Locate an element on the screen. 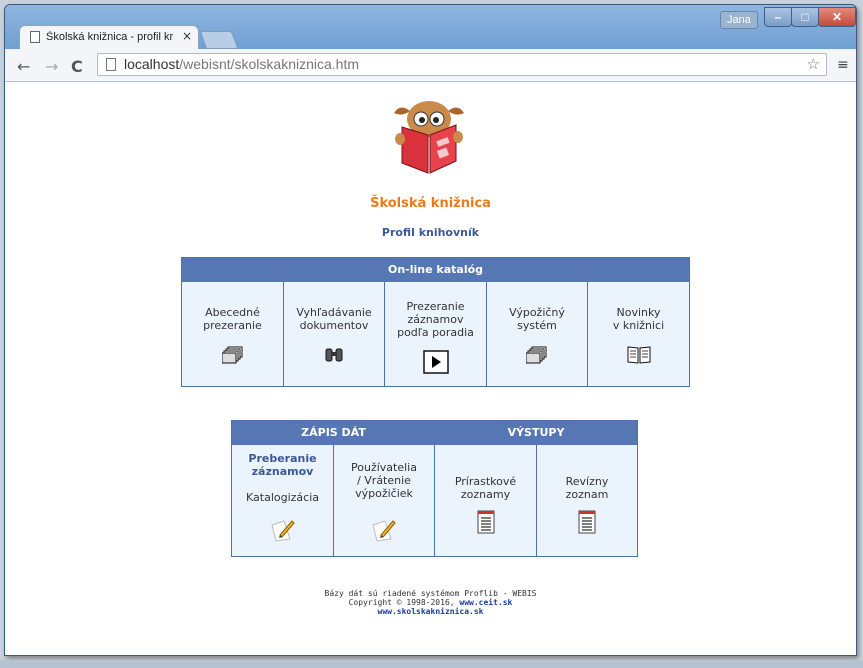 This screenshot has width=863, height=668. item-label: Používatelia / Vrátenie výpožičiek is located at coordinates (384, 480).